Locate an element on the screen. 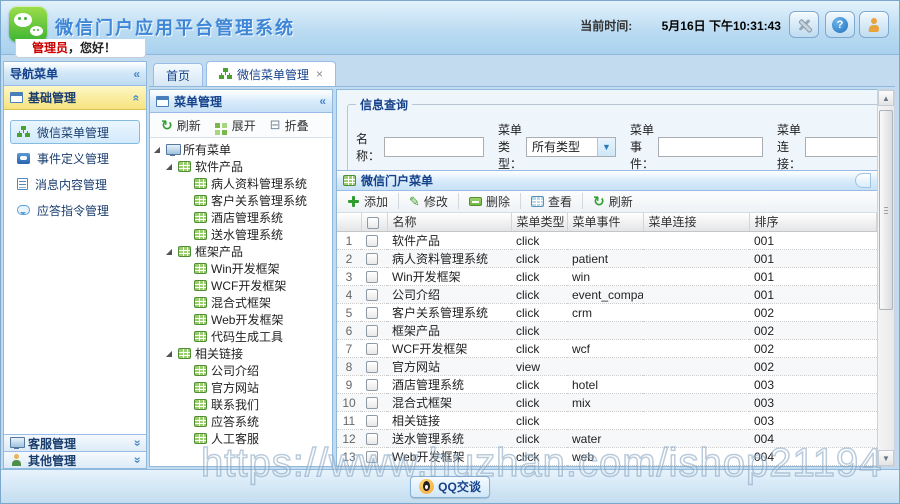 The image size is (900, 504). vertical-scrollbar: ▲ ▼ is located at coordinates (886, 278).